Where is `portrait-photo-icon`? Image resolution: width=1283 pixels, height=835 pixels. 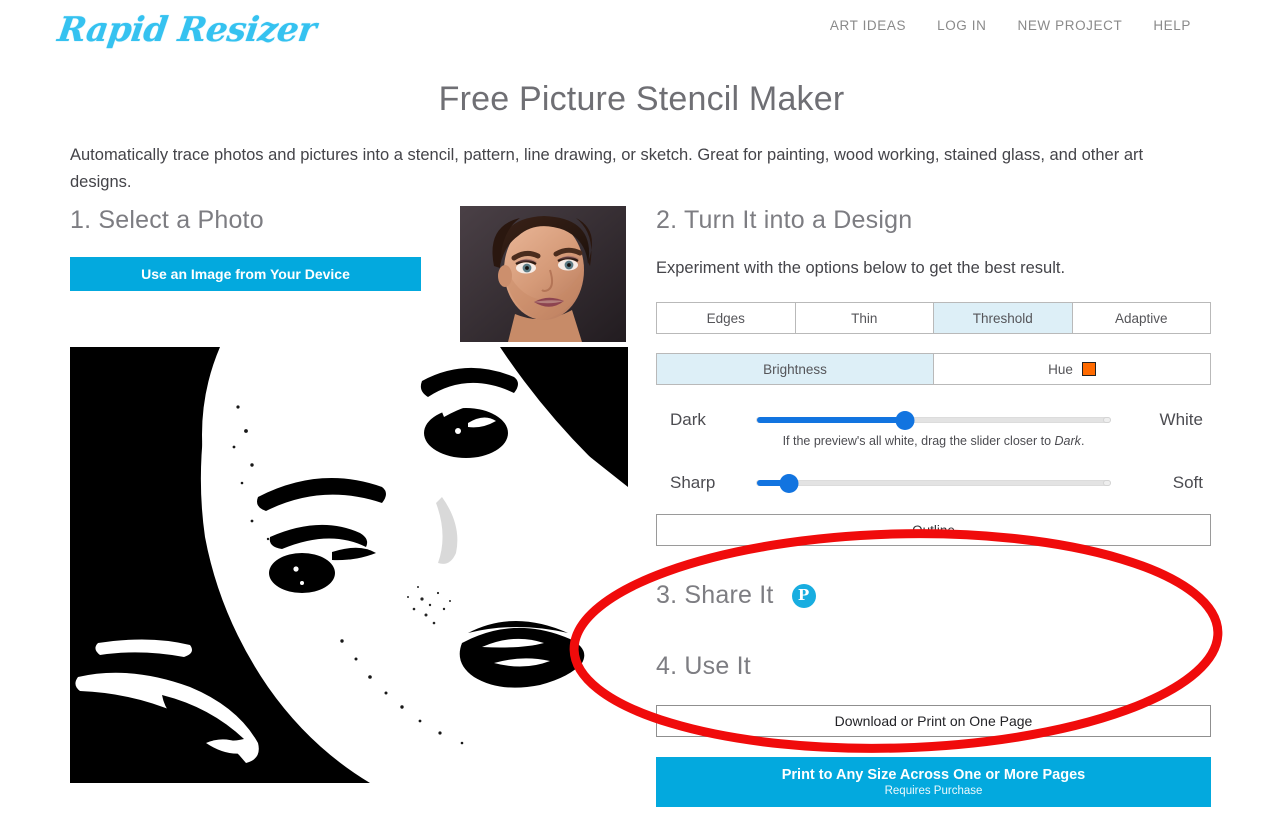
portrait-photo-icon is located at coordinates (543, 274).